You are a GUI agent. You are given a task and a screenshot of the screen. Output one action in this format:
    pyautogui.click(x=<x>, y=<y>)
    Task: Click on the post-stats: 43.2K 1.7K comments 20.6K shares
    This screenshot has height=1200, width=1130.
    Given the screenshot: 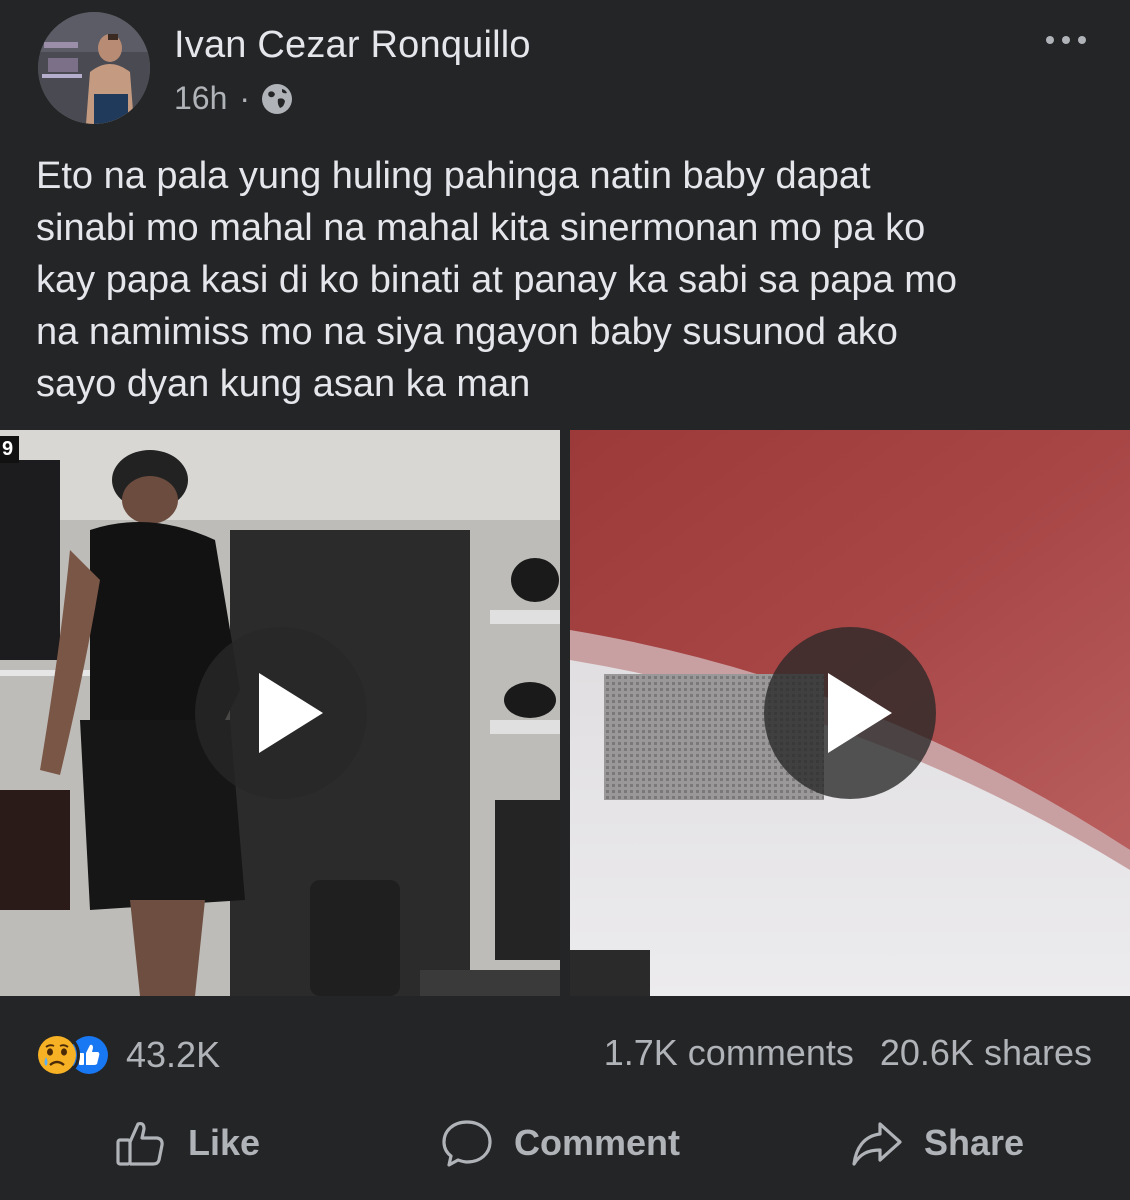 What is the action you would take?
    pyautogui.click(x=565, y=1055)
    